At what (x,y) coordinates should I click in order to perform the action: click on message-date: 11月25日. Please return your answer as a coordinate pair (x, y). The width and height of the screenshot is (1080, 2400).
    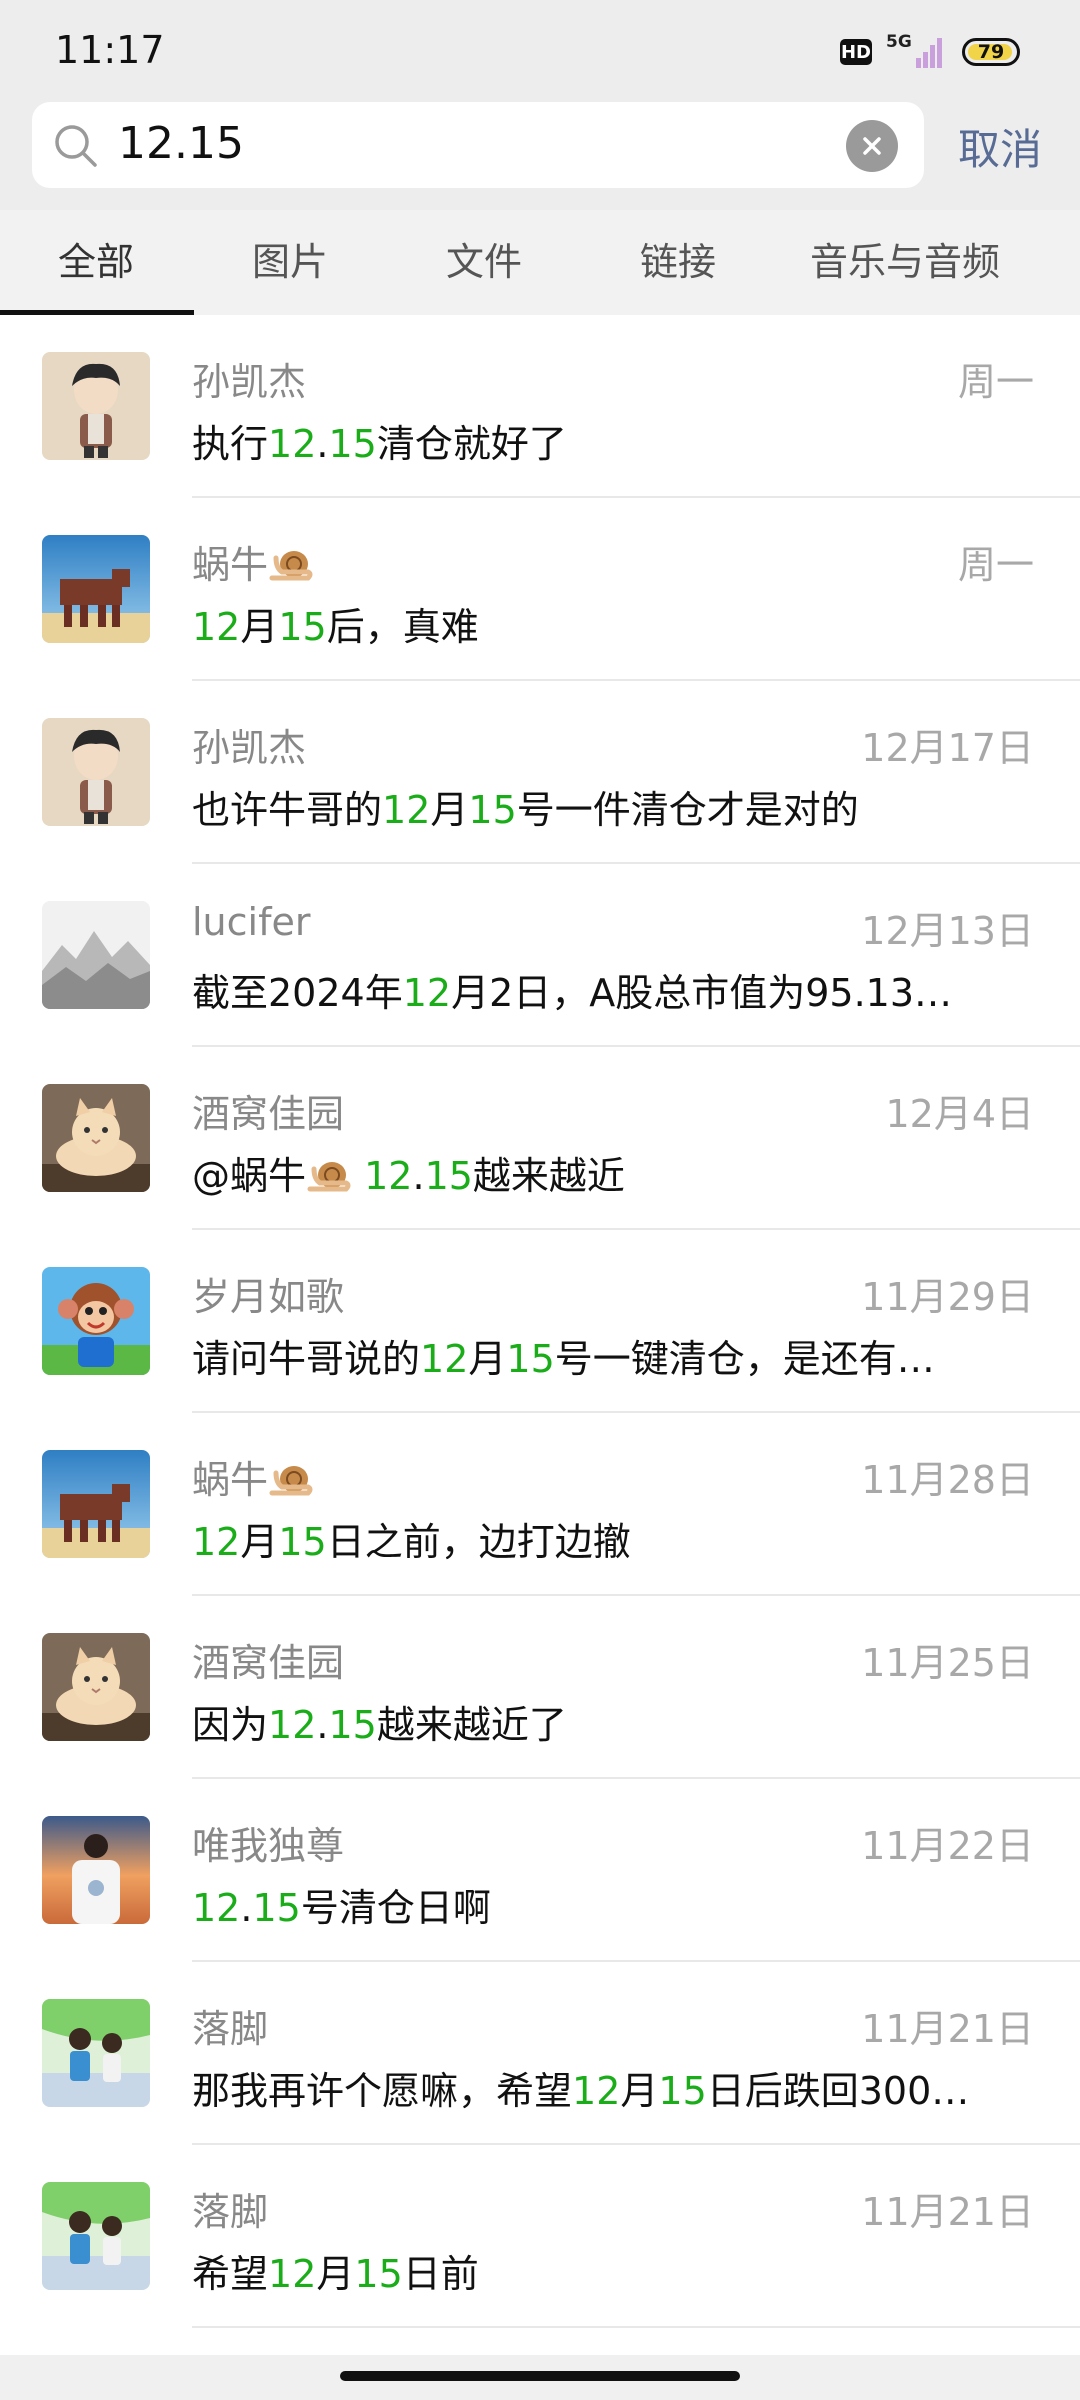
    Looking at the image, I should click on (947, 1663).